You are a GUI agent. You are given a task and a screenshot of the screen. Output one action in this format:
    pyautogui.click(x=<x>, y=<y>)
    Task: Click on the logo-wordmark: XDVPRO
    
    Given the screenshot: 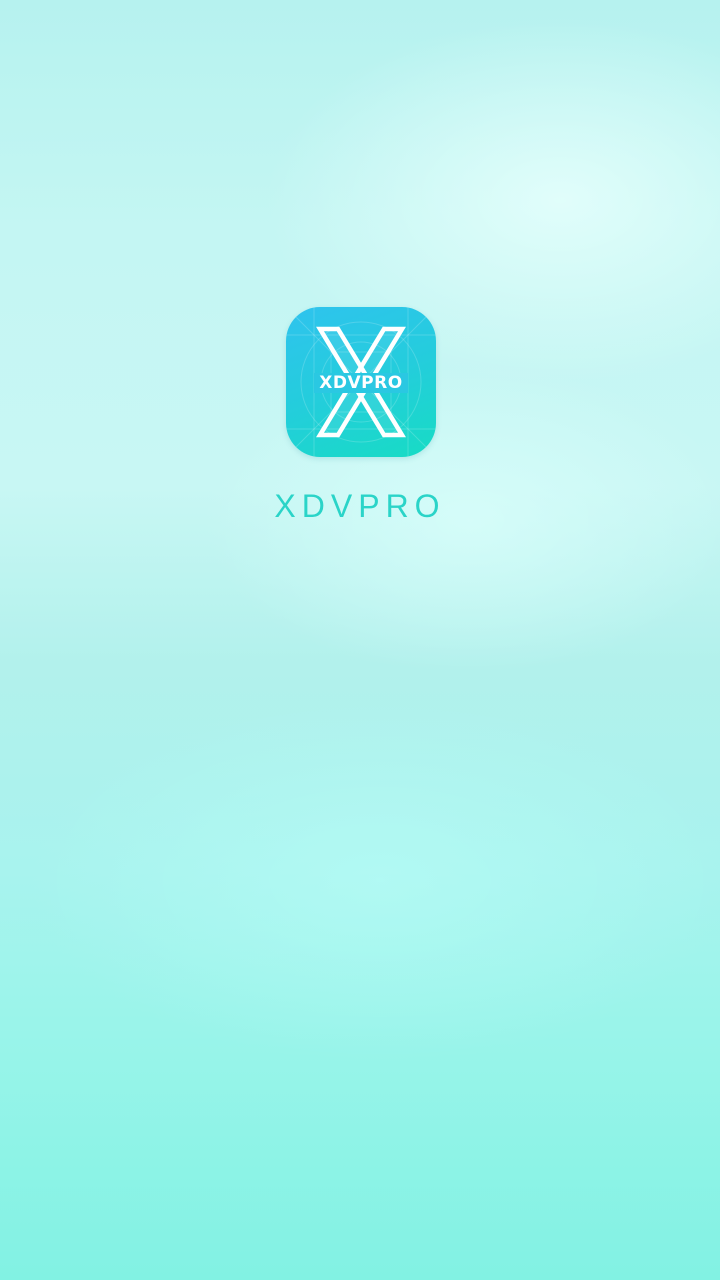 What is the action you would take?
    pyautogui.click(x=361, y=383)
    